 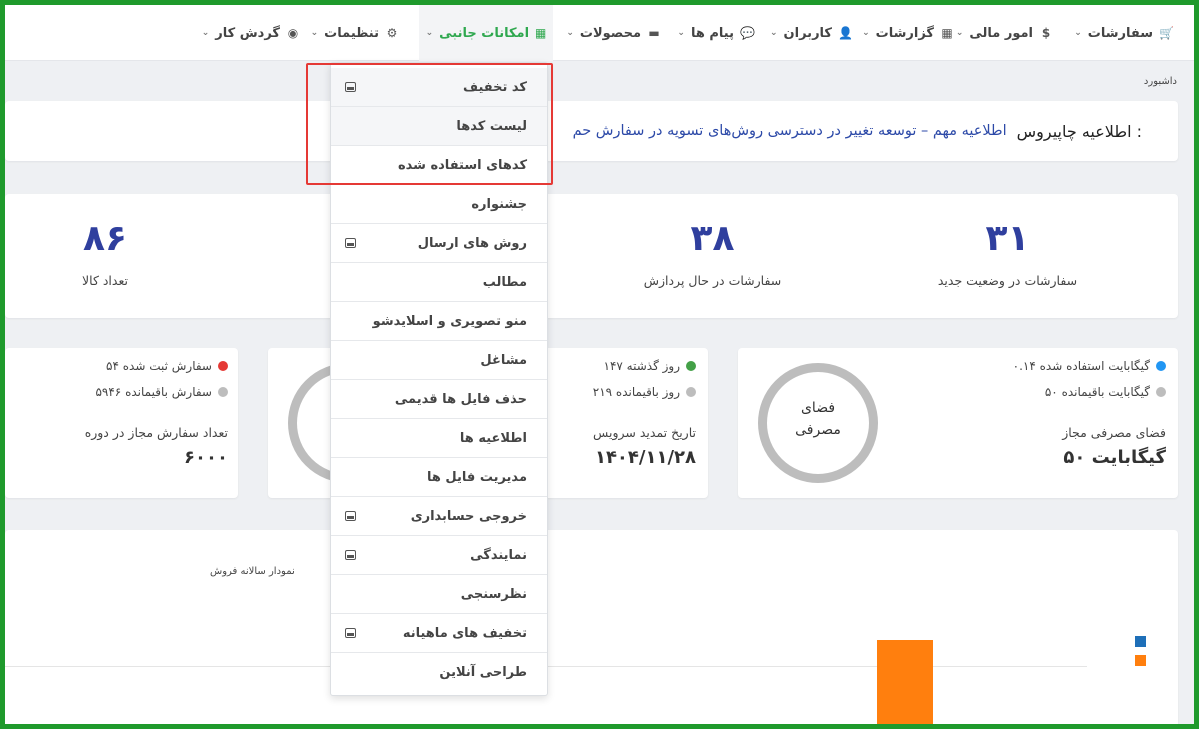 What do you see at coordinates (495, 87) in the screenshot?
I see `menu-item-label: کد تخفیف` at bounding box center [495, 87].